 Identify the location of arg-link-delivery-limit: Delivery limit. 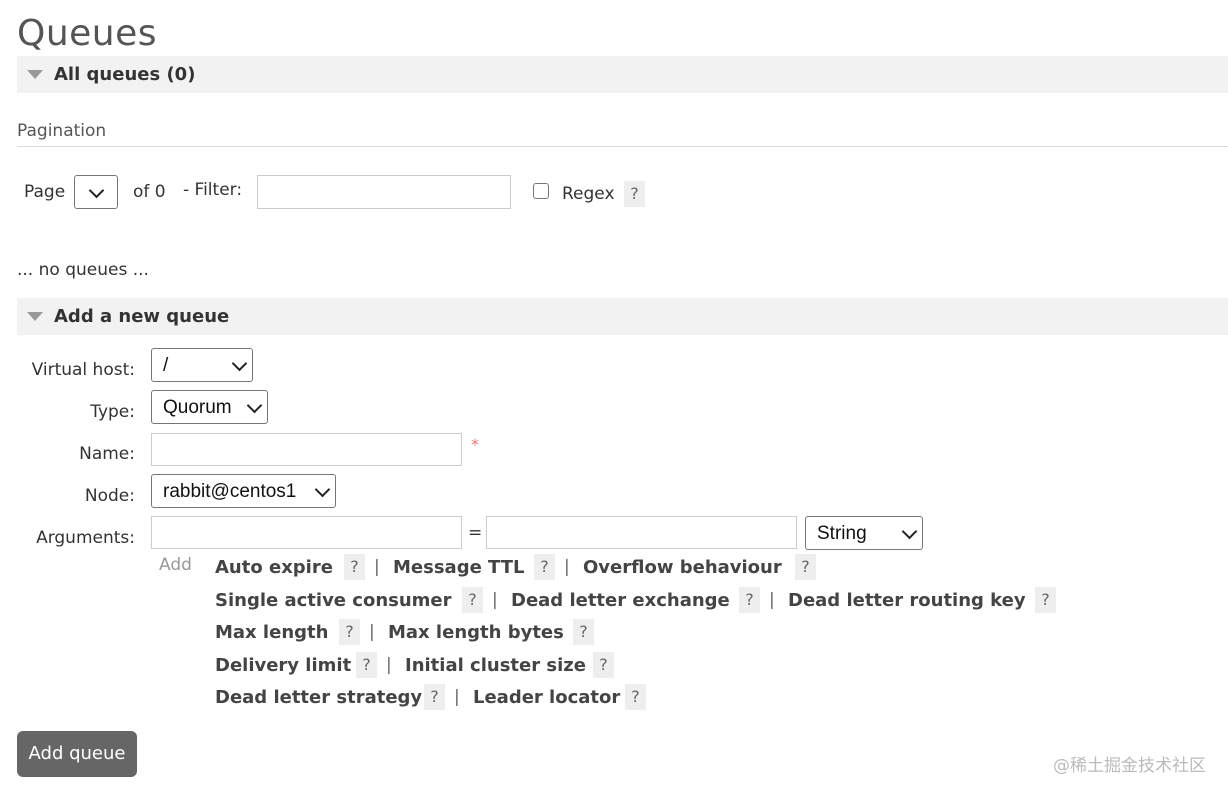
(283, 665).